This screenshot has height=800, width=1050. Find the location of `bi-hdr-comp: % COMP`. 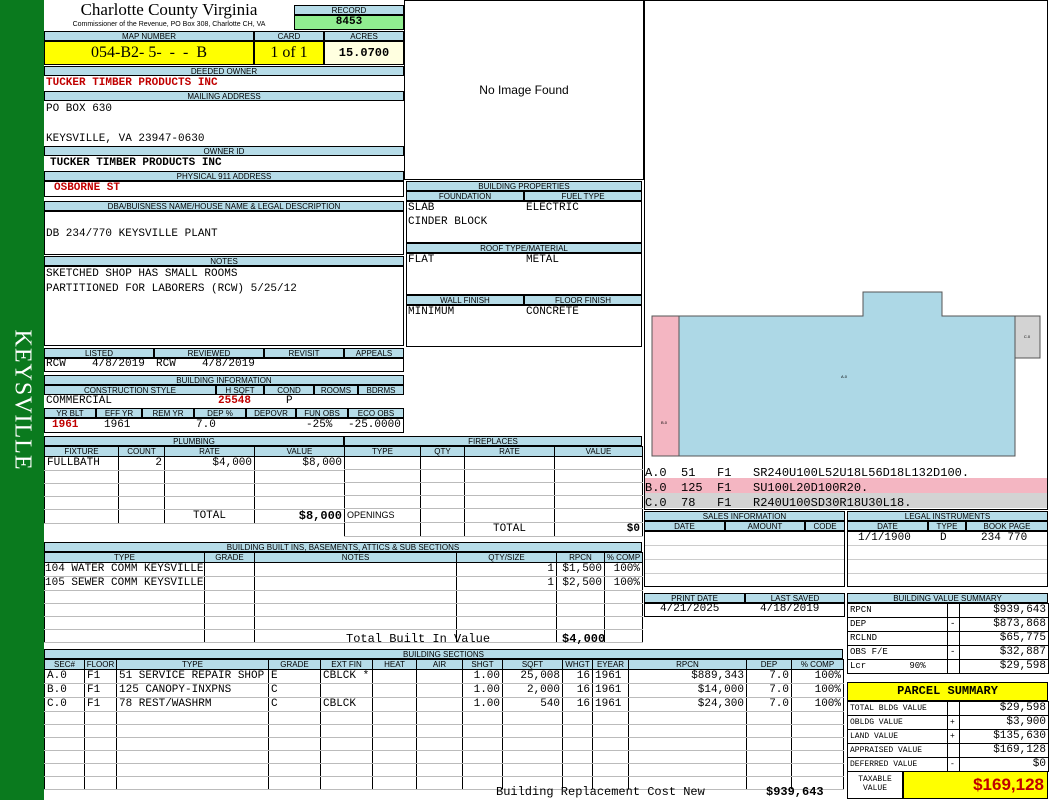

bi-hdr-comp: % COMP is located at coordinates (623, 557).